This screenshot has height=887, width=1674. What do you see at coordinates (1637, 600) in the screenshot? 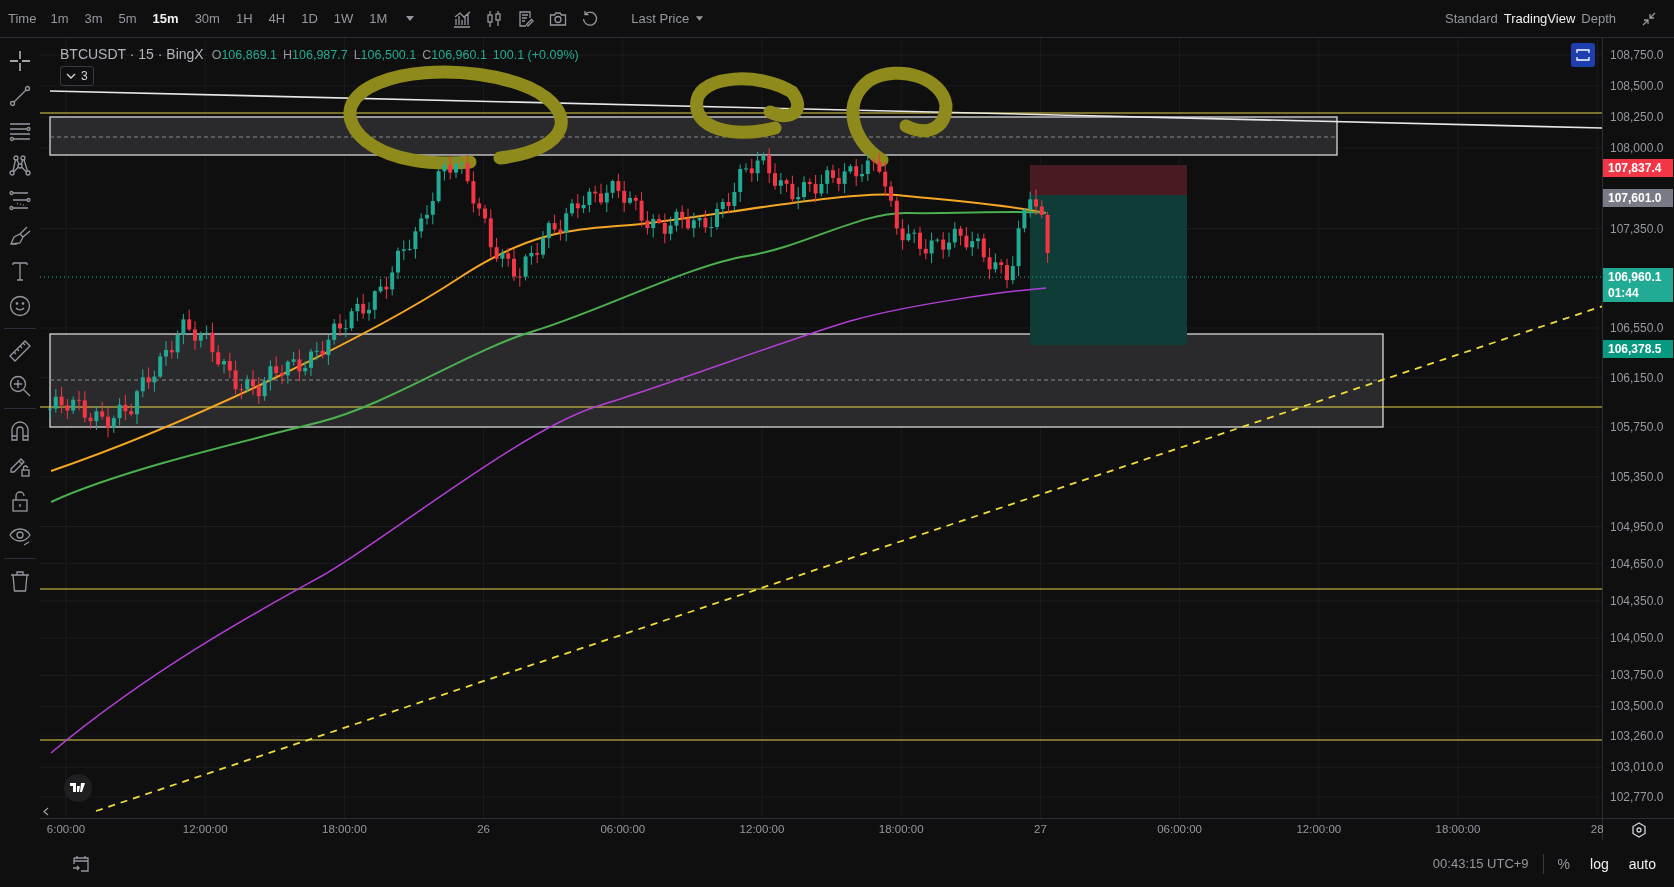
I see `price-tick: 104,350.0` at bounding box center [1637, 600].